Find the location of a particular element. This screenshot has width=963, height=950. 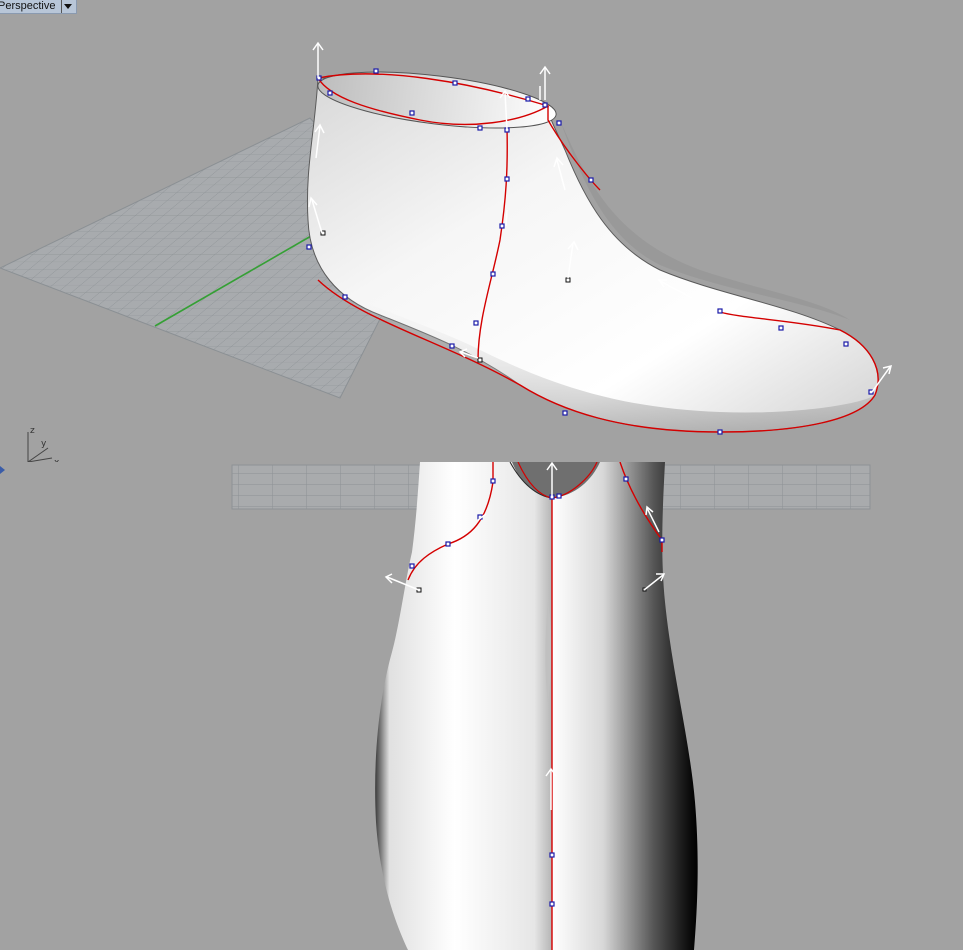

shoe-last-left-half is located at coordinates (463, 706).